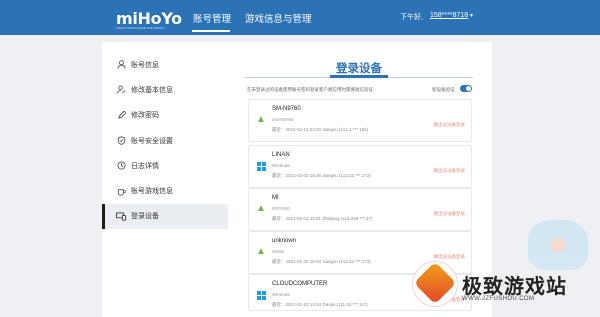  Describe the element at coordinates (498, 299) in the screenshot. I see `watermark-url: WWW.JZFUSHOU.COM` at that location.